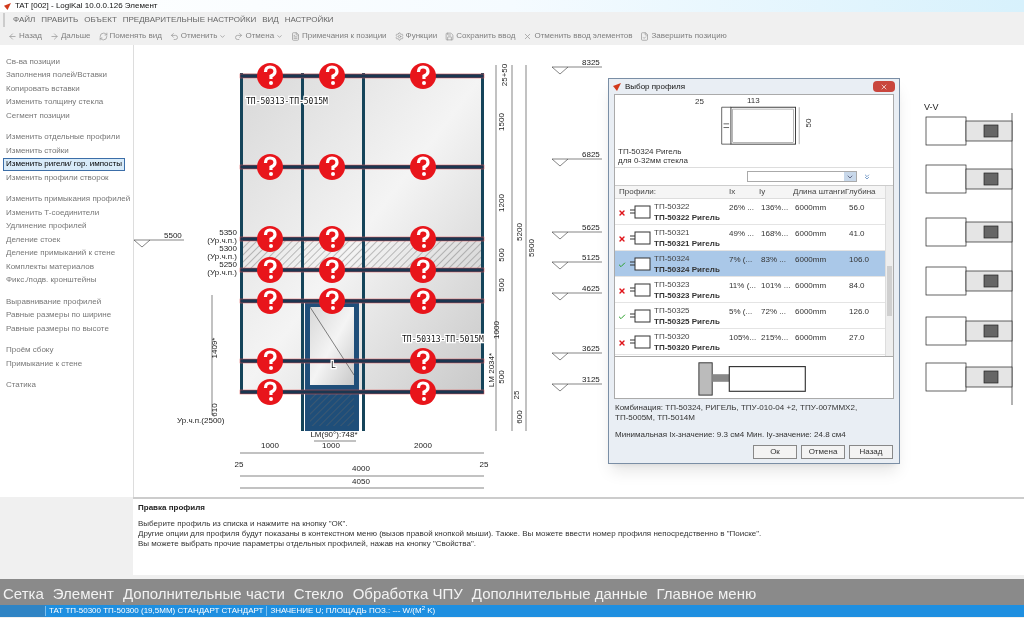  What do you see at coordinates (51, 280) in the screenshot?
I see `sidebar-item: Фикс./подв. кронштейны` at bounding box center [51, 280].